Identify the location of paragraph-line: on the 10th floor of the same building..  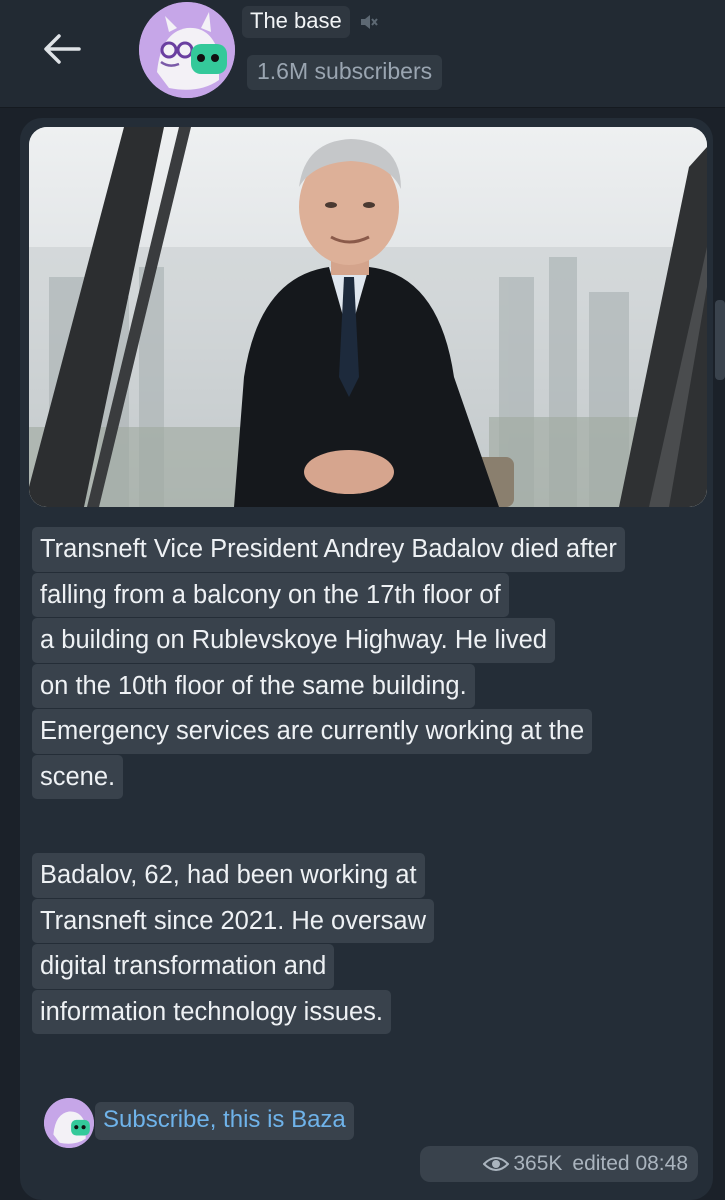
(253, 685).